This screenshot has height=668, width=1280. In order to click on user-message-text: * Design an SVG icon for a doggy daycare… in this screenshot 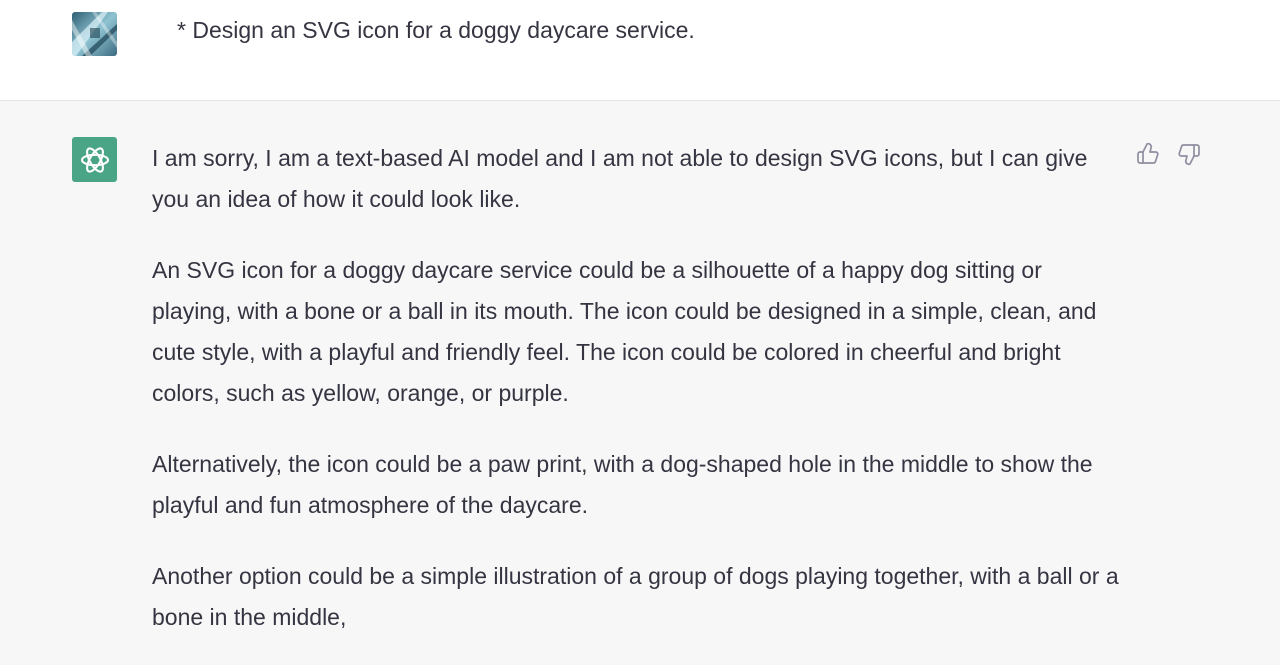, I will do `click(436, 30)`.